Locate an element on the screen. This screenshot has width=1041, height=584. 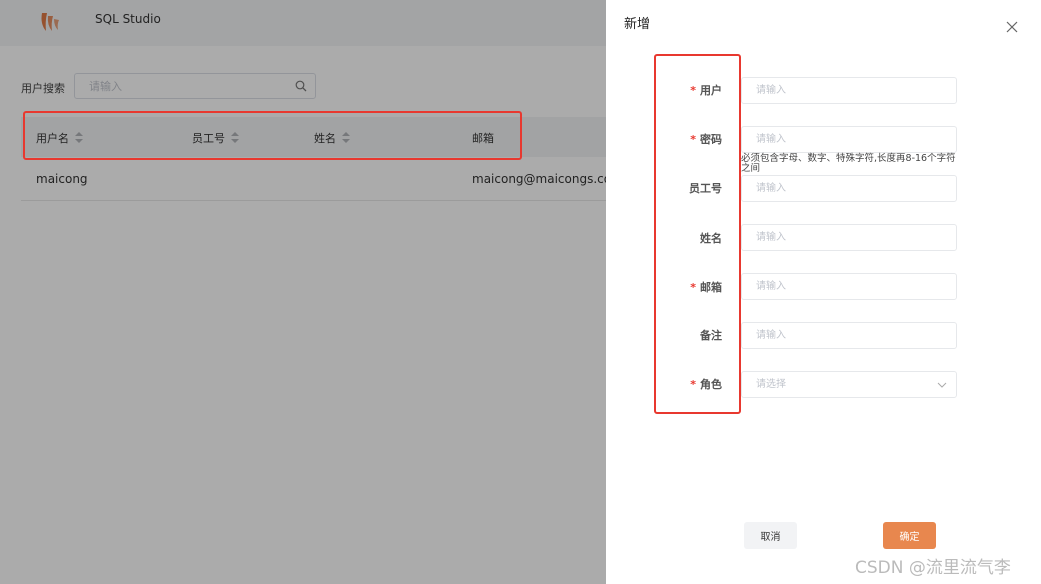
drawer-title: 新增 is located at coordinates (637, 24).